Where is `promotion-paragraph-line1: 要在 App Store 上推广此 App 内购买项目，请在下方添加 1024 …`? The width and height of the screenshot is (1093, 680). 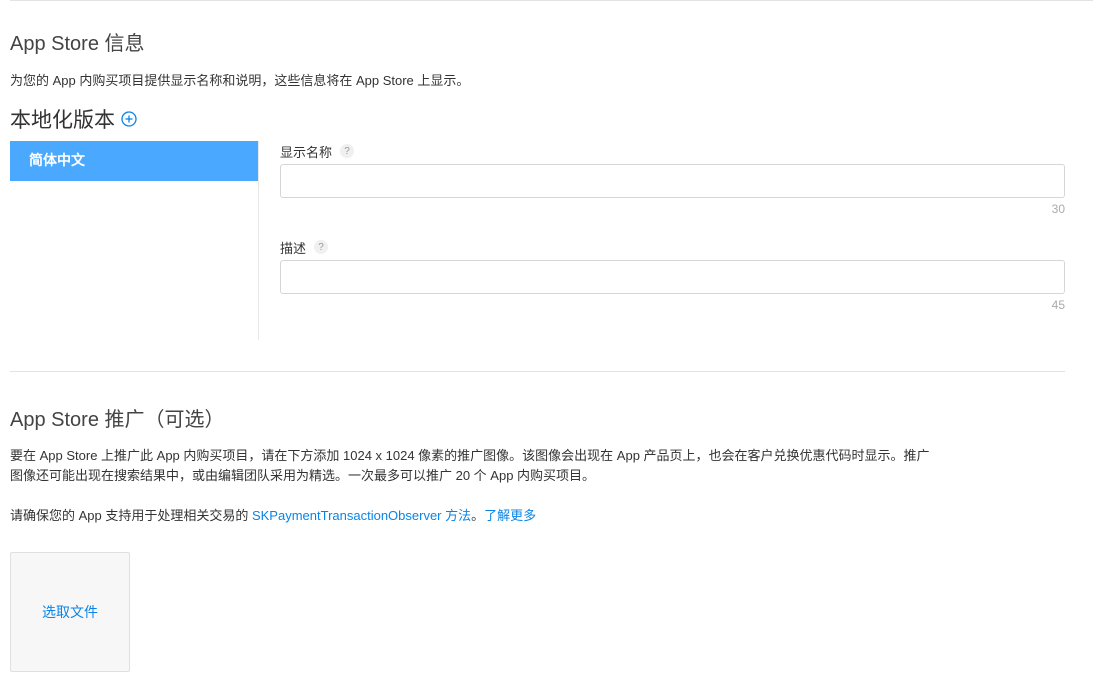 promotion-paragraph-line1: 要在 App Store 上推广此 App 内购买项目，请在下方添加 1024 … is located at coordinates (470, 455).